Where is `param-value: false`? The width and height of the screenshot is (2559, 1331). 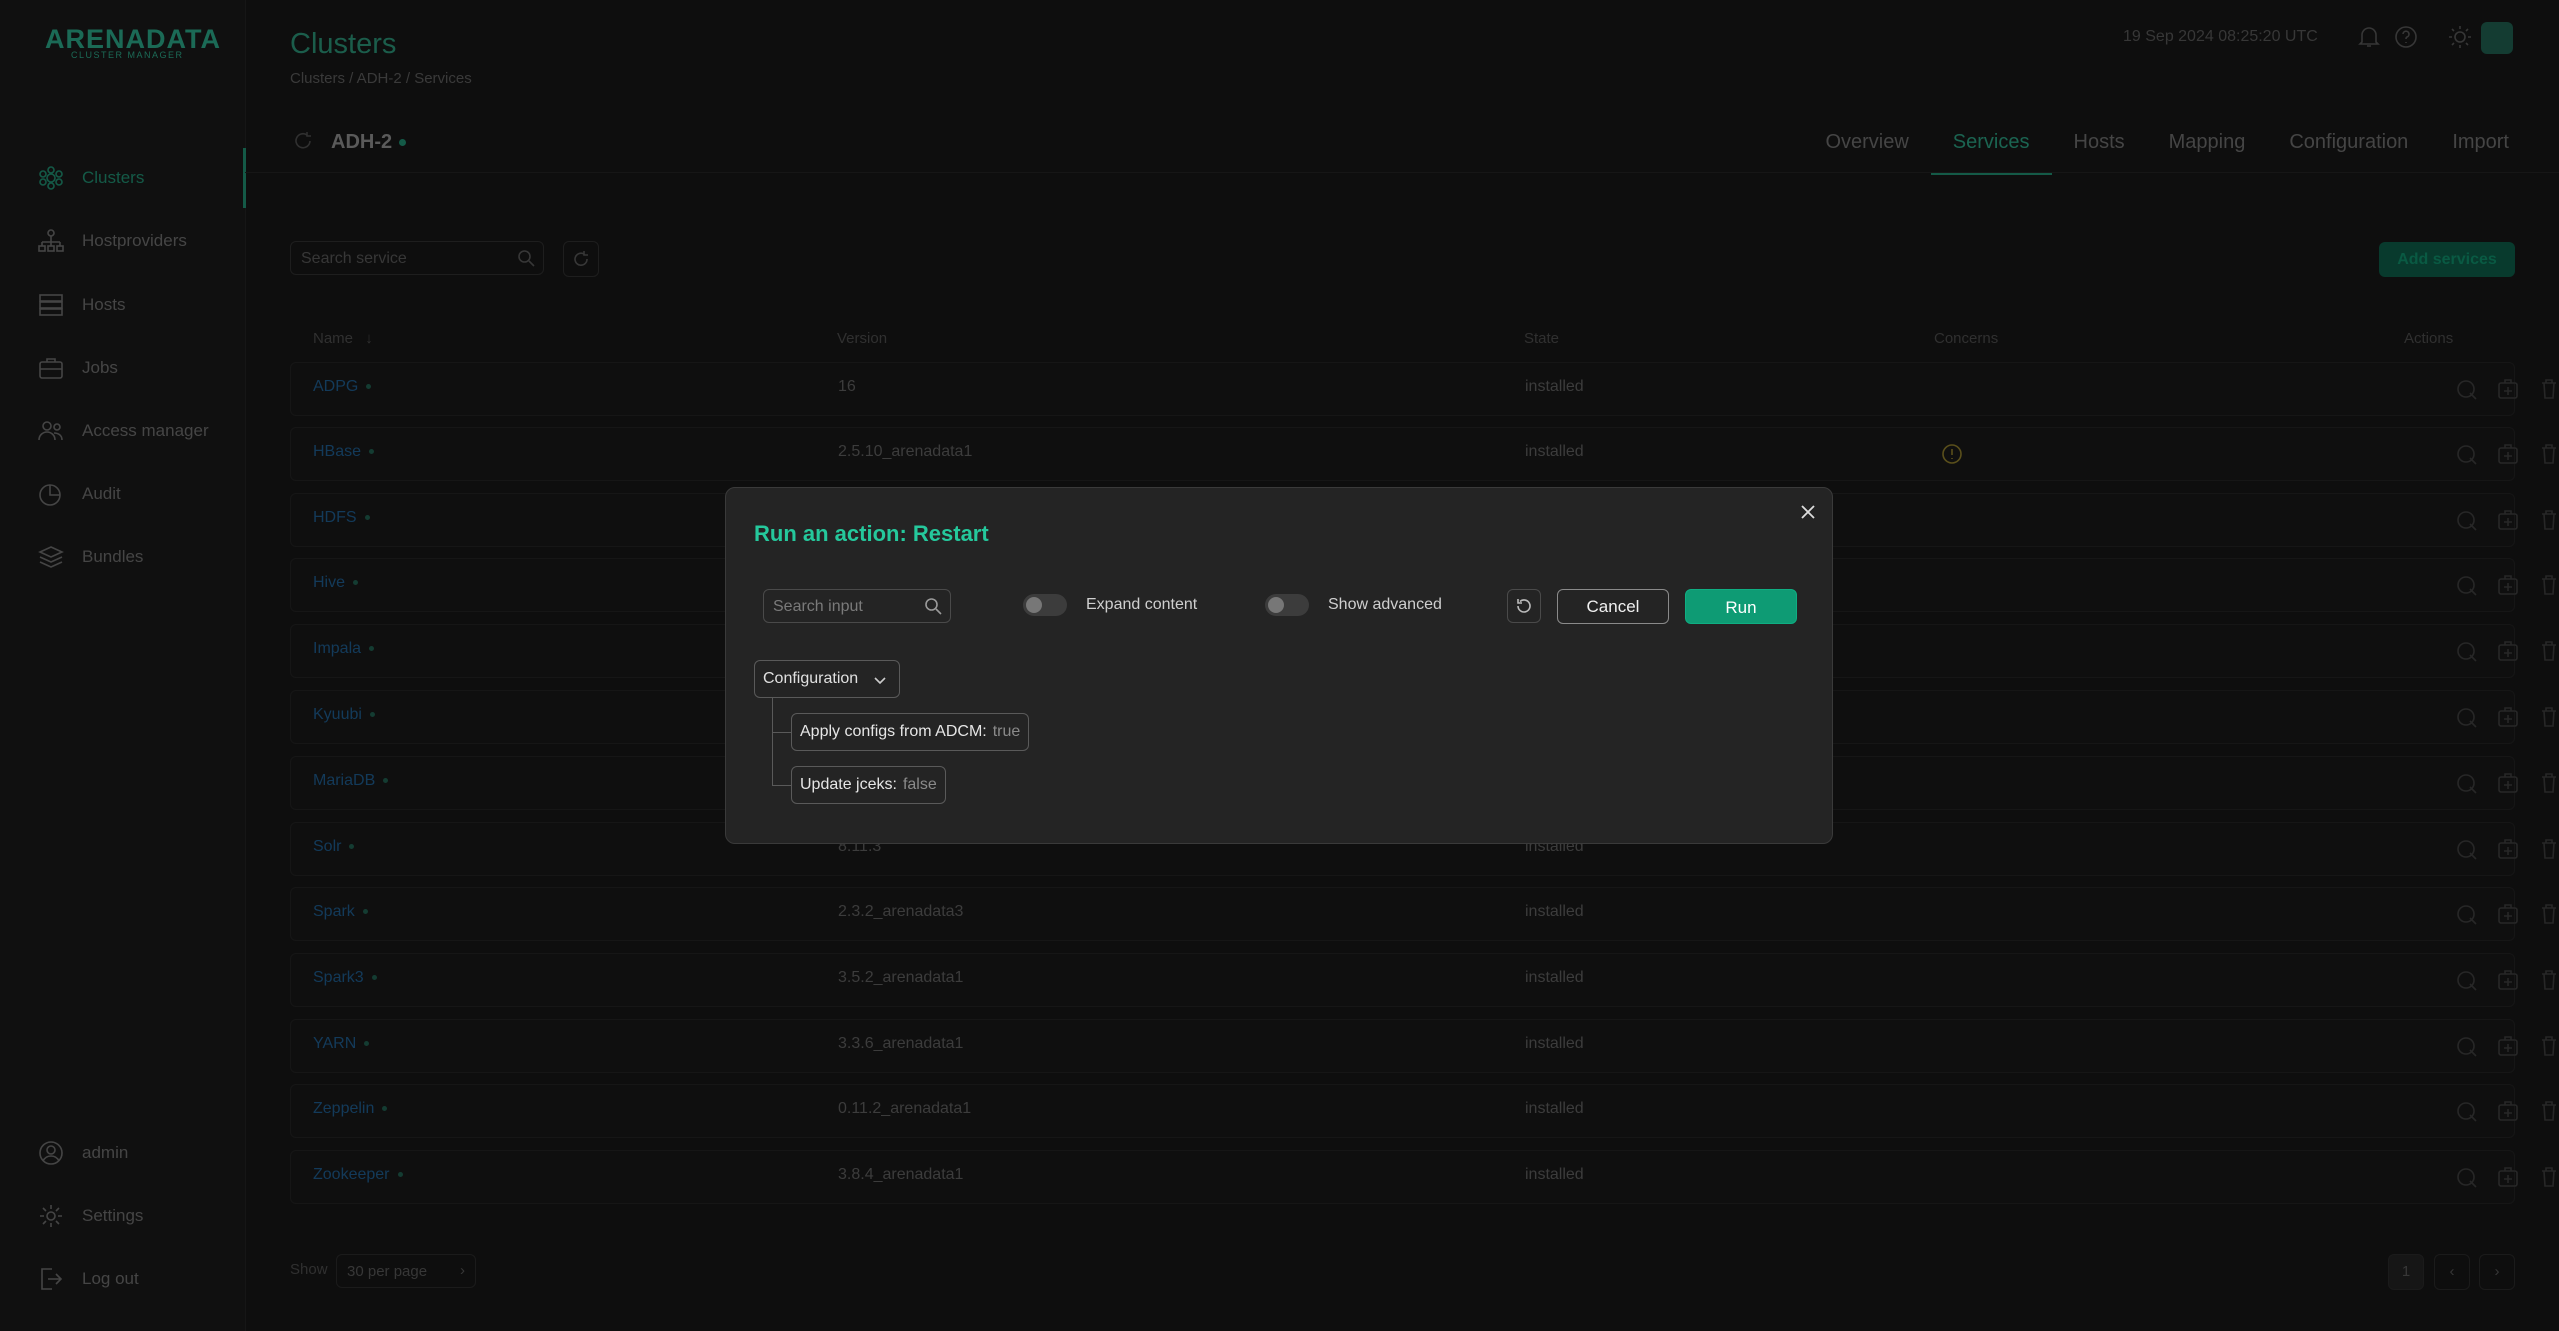 param-value: false is located at coordinates (919, 784).